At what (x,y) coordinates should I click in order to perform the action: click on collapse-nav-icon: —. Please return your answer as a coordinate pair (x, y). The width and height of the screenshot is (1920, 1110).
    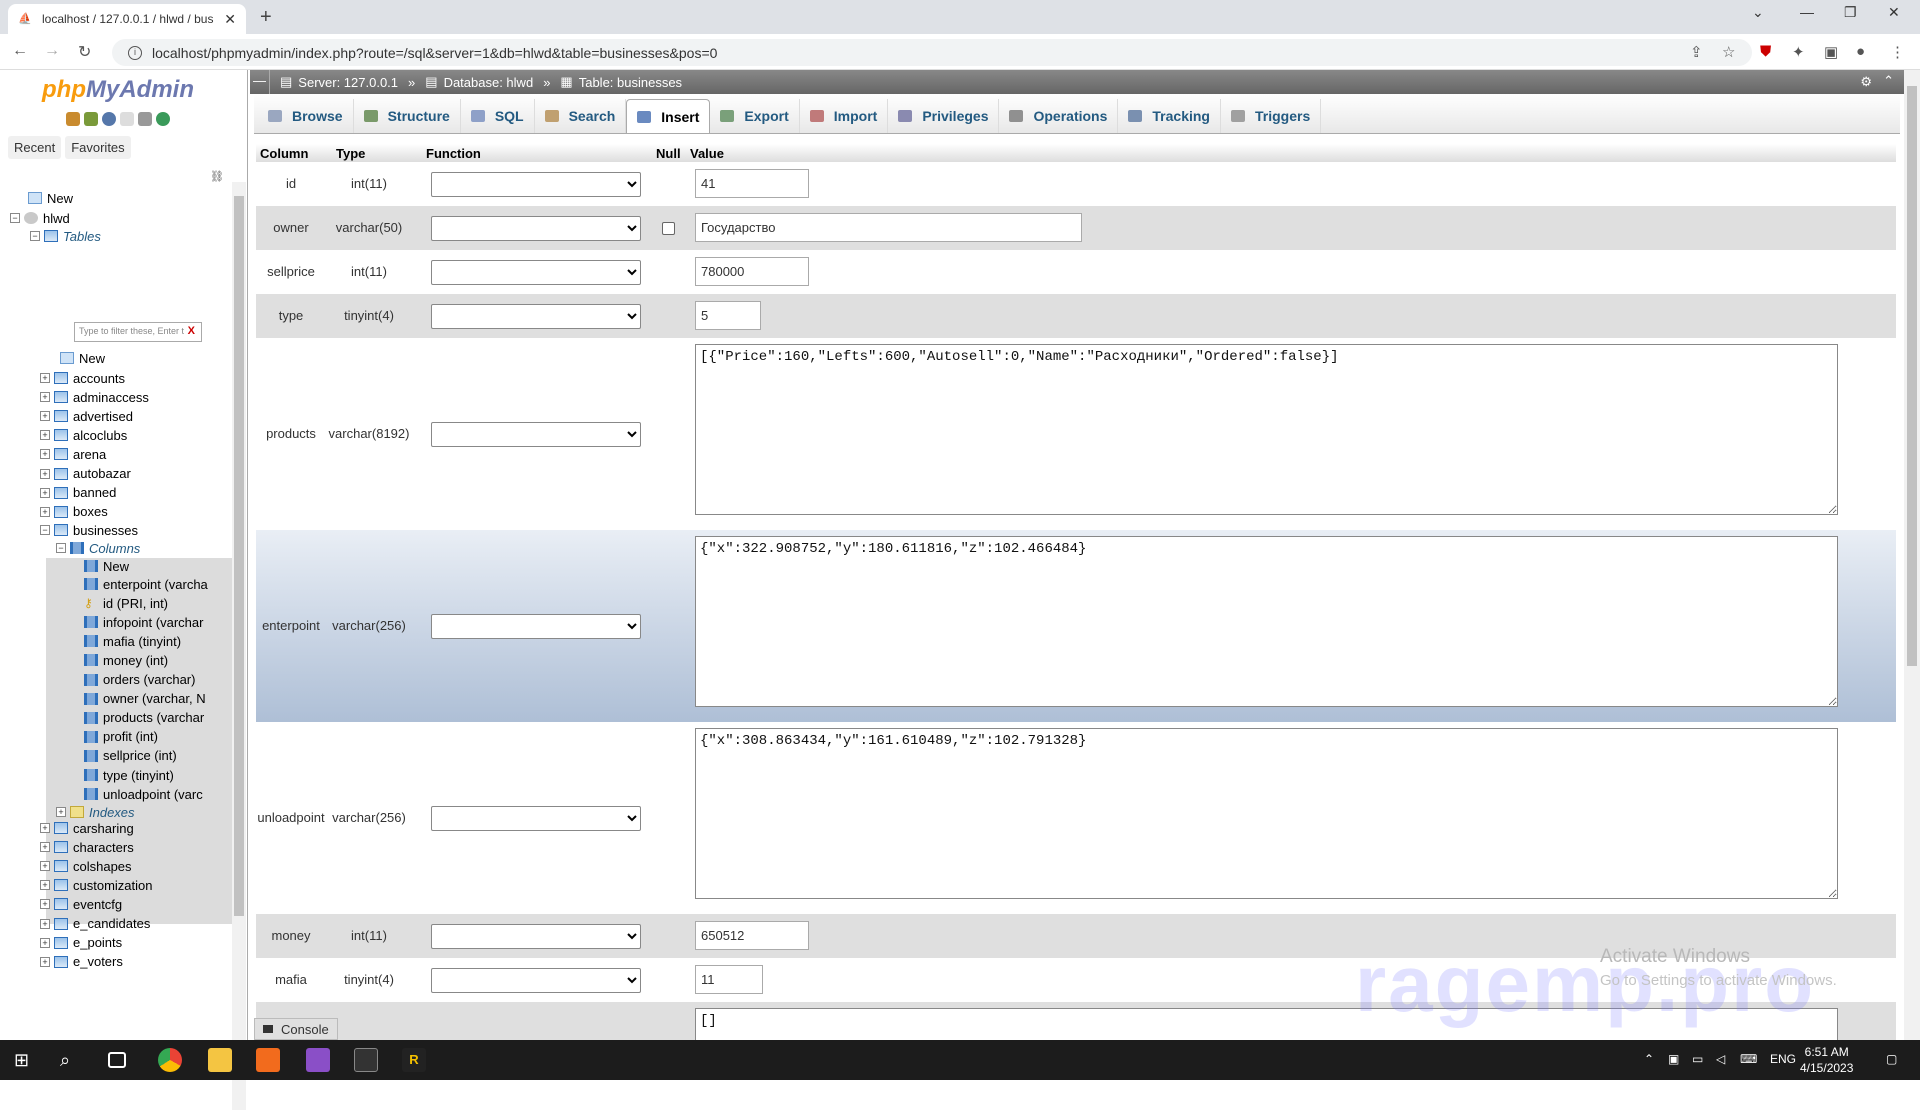
    Looking at the image, I should click on (260, 82).